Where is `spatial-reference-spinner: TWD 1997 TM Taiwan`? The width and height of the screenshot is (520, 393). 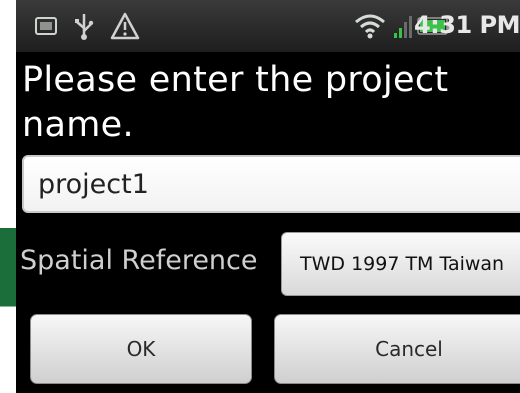 spatial-reference-spinner: TWD 1997 TM Taiwan is located at coordinates (400, 264).